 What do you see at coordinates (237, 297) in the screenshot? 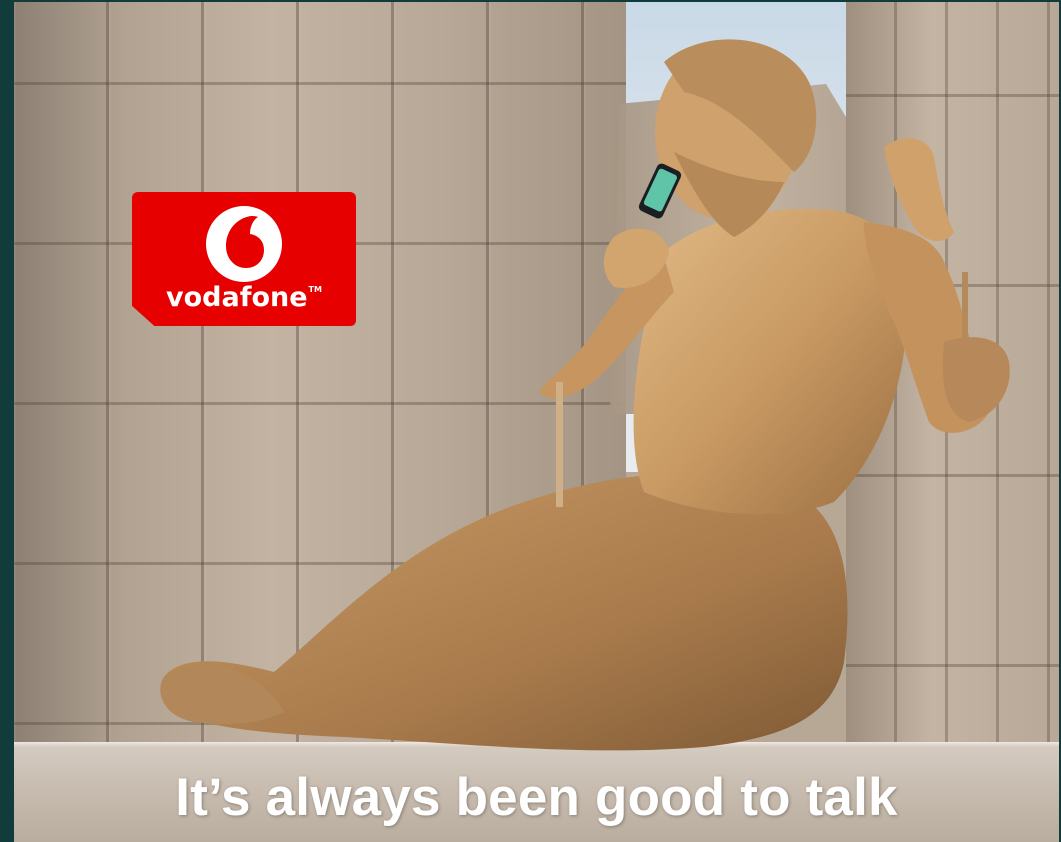
I see `brand-name: vodafone` at bounding box center [237, 297].